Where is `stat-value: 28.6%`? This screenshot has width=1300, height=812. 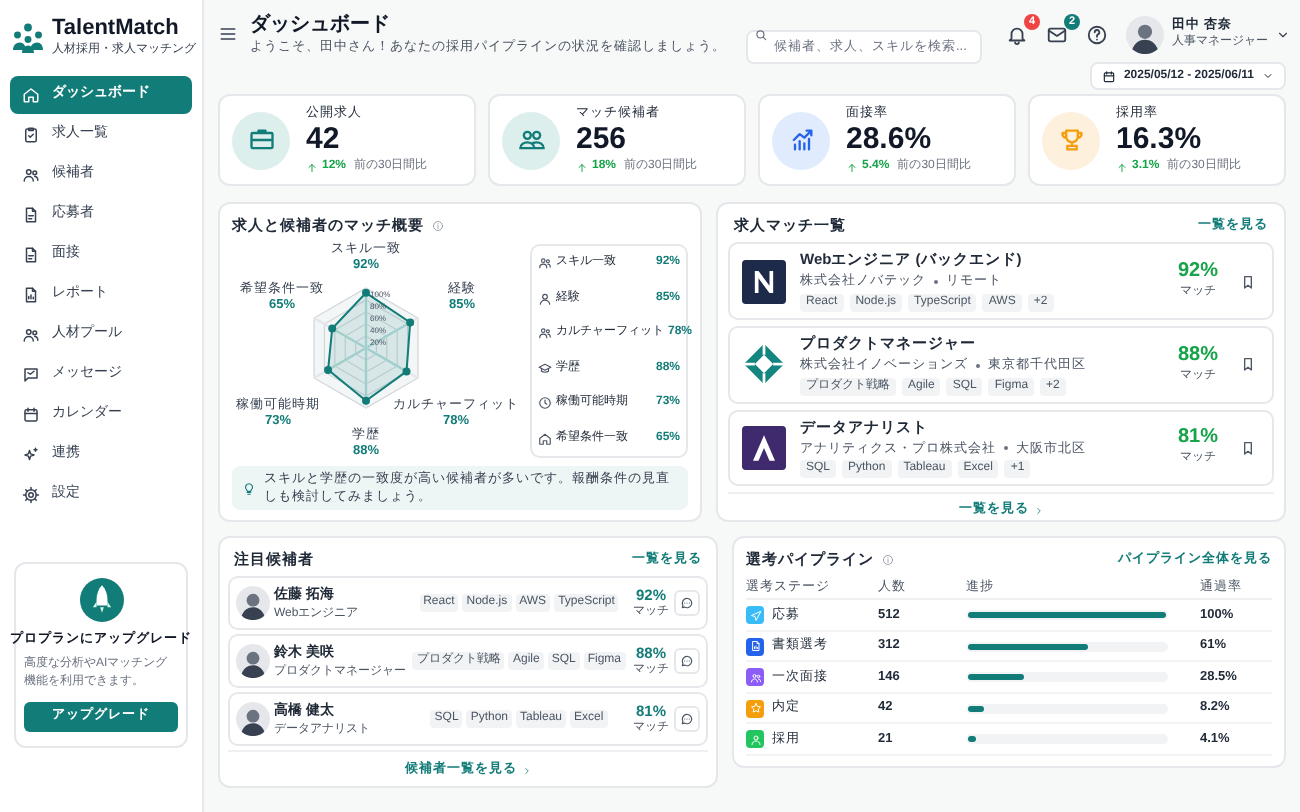 stat-value: 28.6% is located at coordinates (890, 140).